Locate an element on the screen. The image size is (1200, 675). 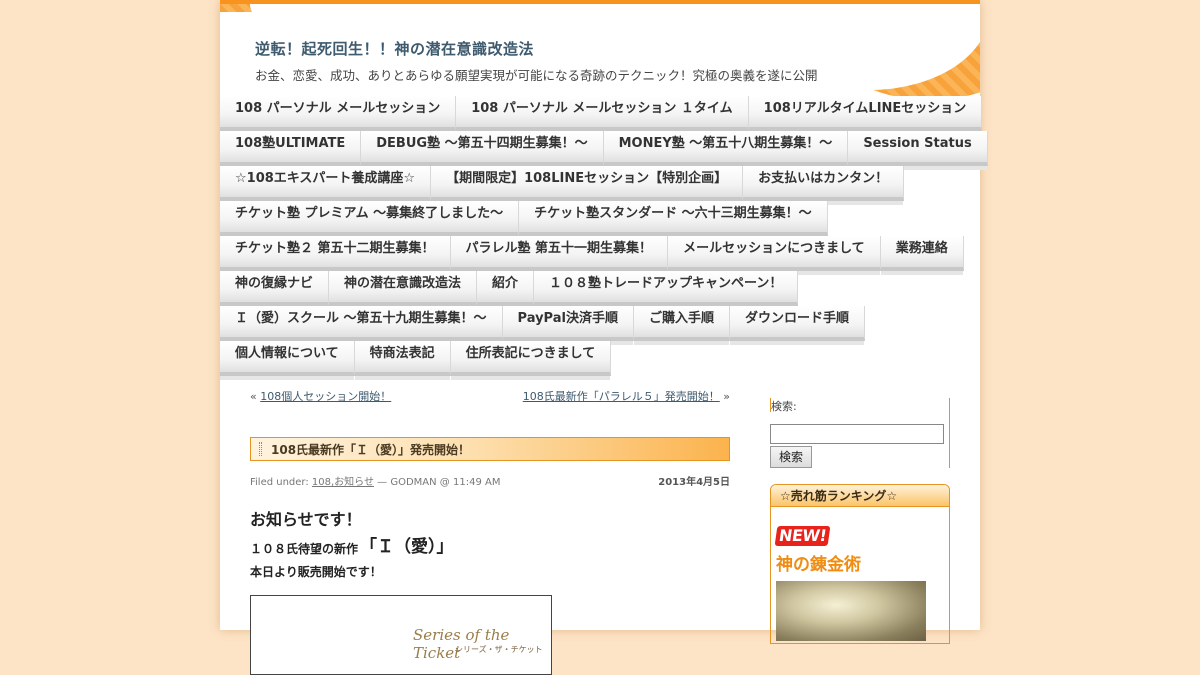
previous-post: « 108個人セッション開始！ is located at coordinates (320, 396).